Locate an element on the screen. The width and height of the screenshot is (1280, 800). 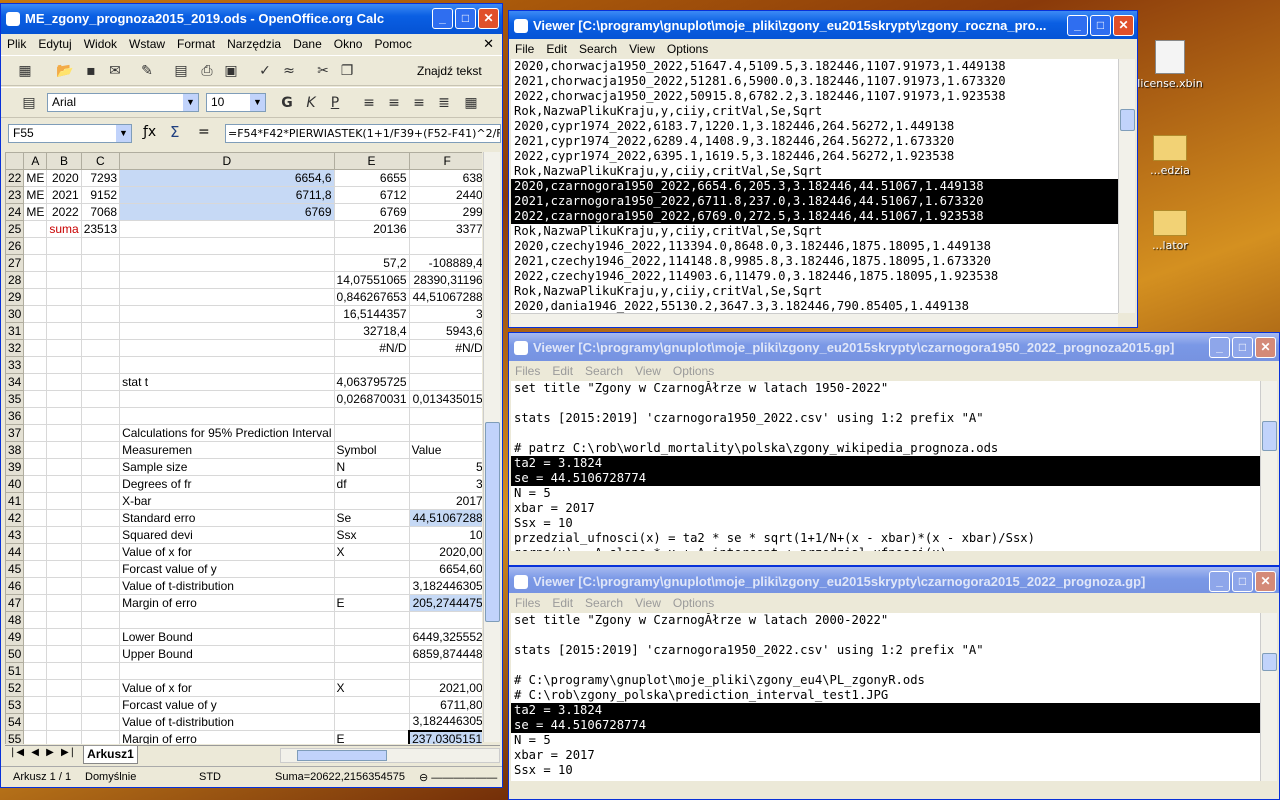
column-header-e: E is located at coordinates (371, 161).